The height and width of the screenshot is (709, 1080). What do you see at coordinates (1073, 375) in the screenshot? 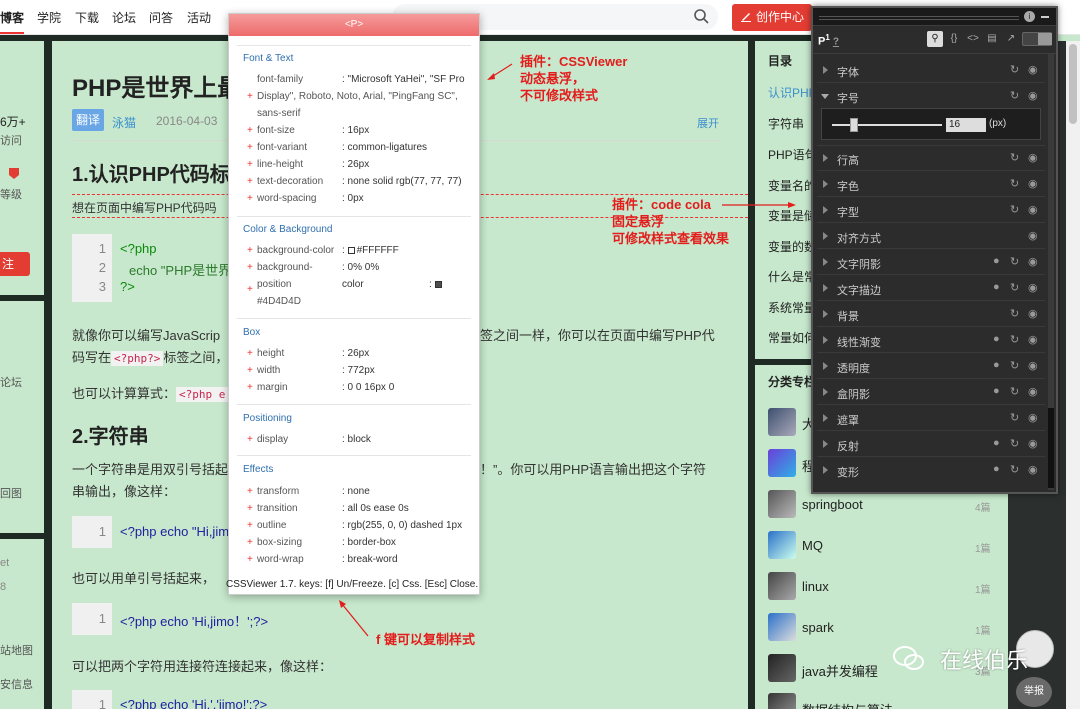
I see `page-scrollbar` at bounding box center [1073, 375].